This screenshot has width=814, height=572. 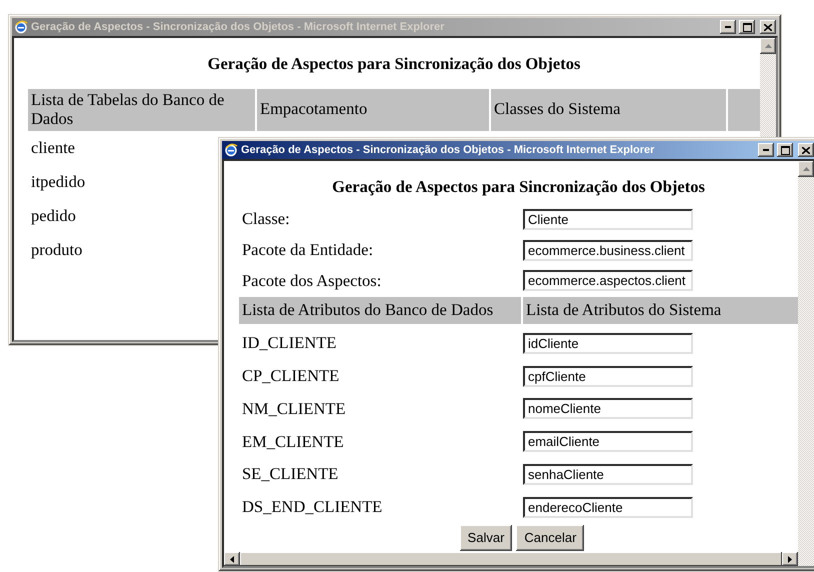 What do you see at coordinates (294, 409) in the screenshot?
I see `attribute-name: NM_CLIENTE` at bounding box center [294, 409].